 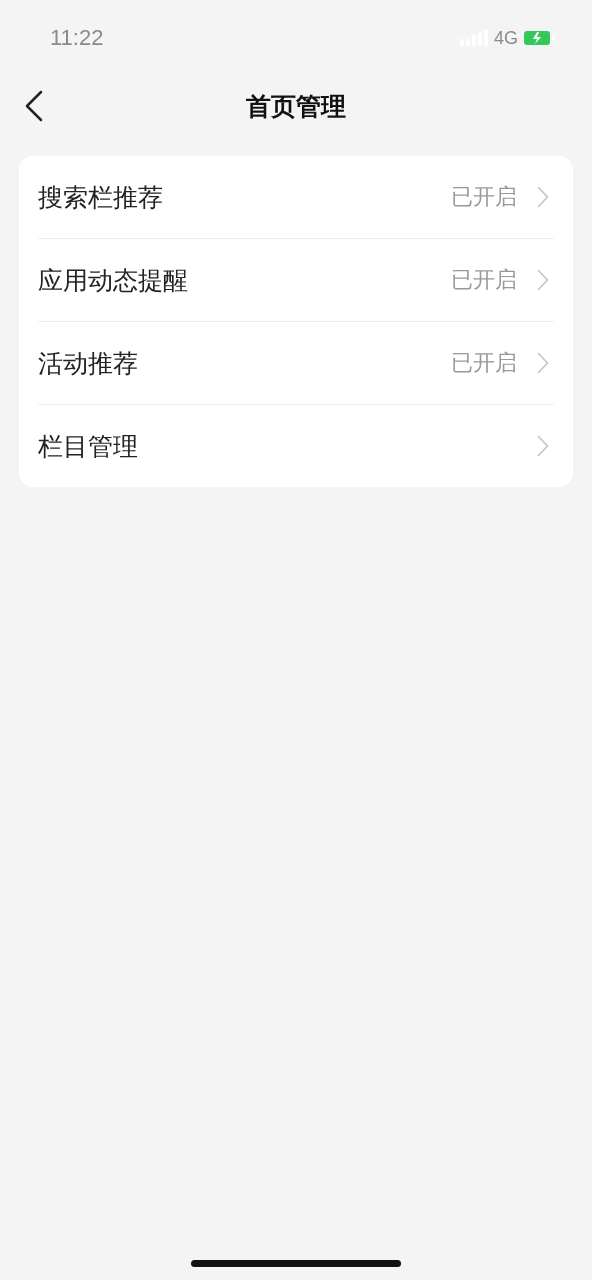 What do you see at coordinates (101, 197) in the screenshot?
I see `setting-label: 搜索栏推荐` at bounding box center [101, 197].